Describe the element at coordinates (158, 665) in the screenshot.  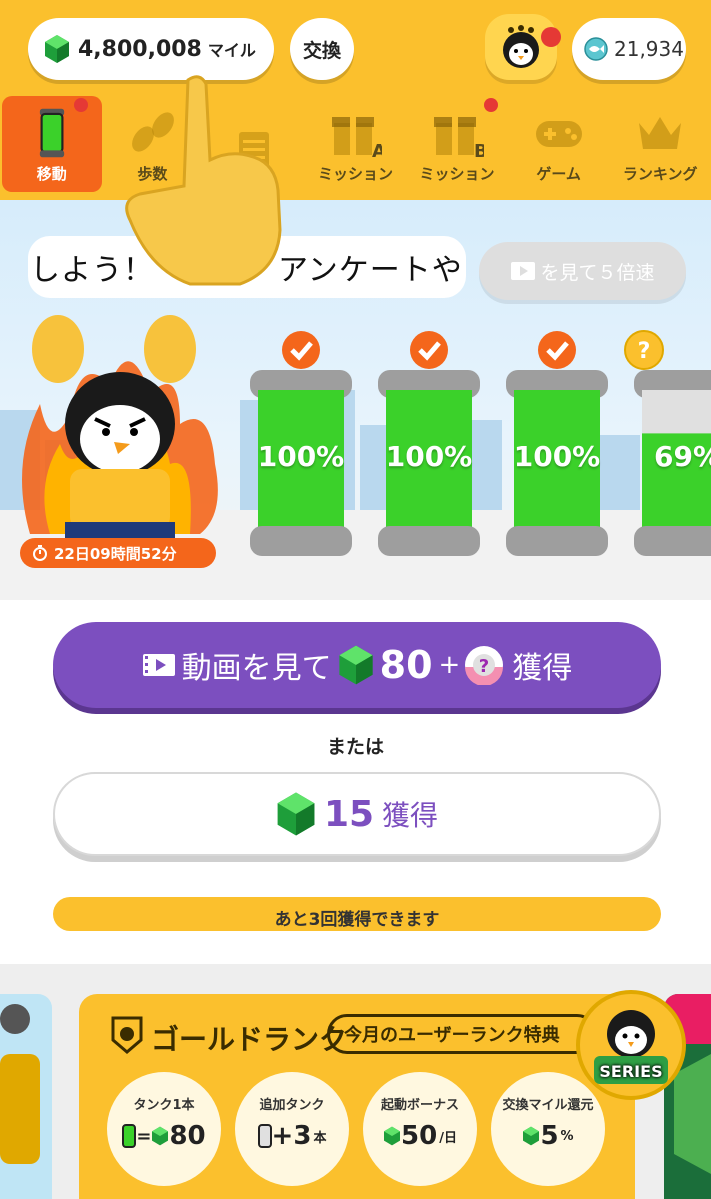
I see `film-icon` at that location.